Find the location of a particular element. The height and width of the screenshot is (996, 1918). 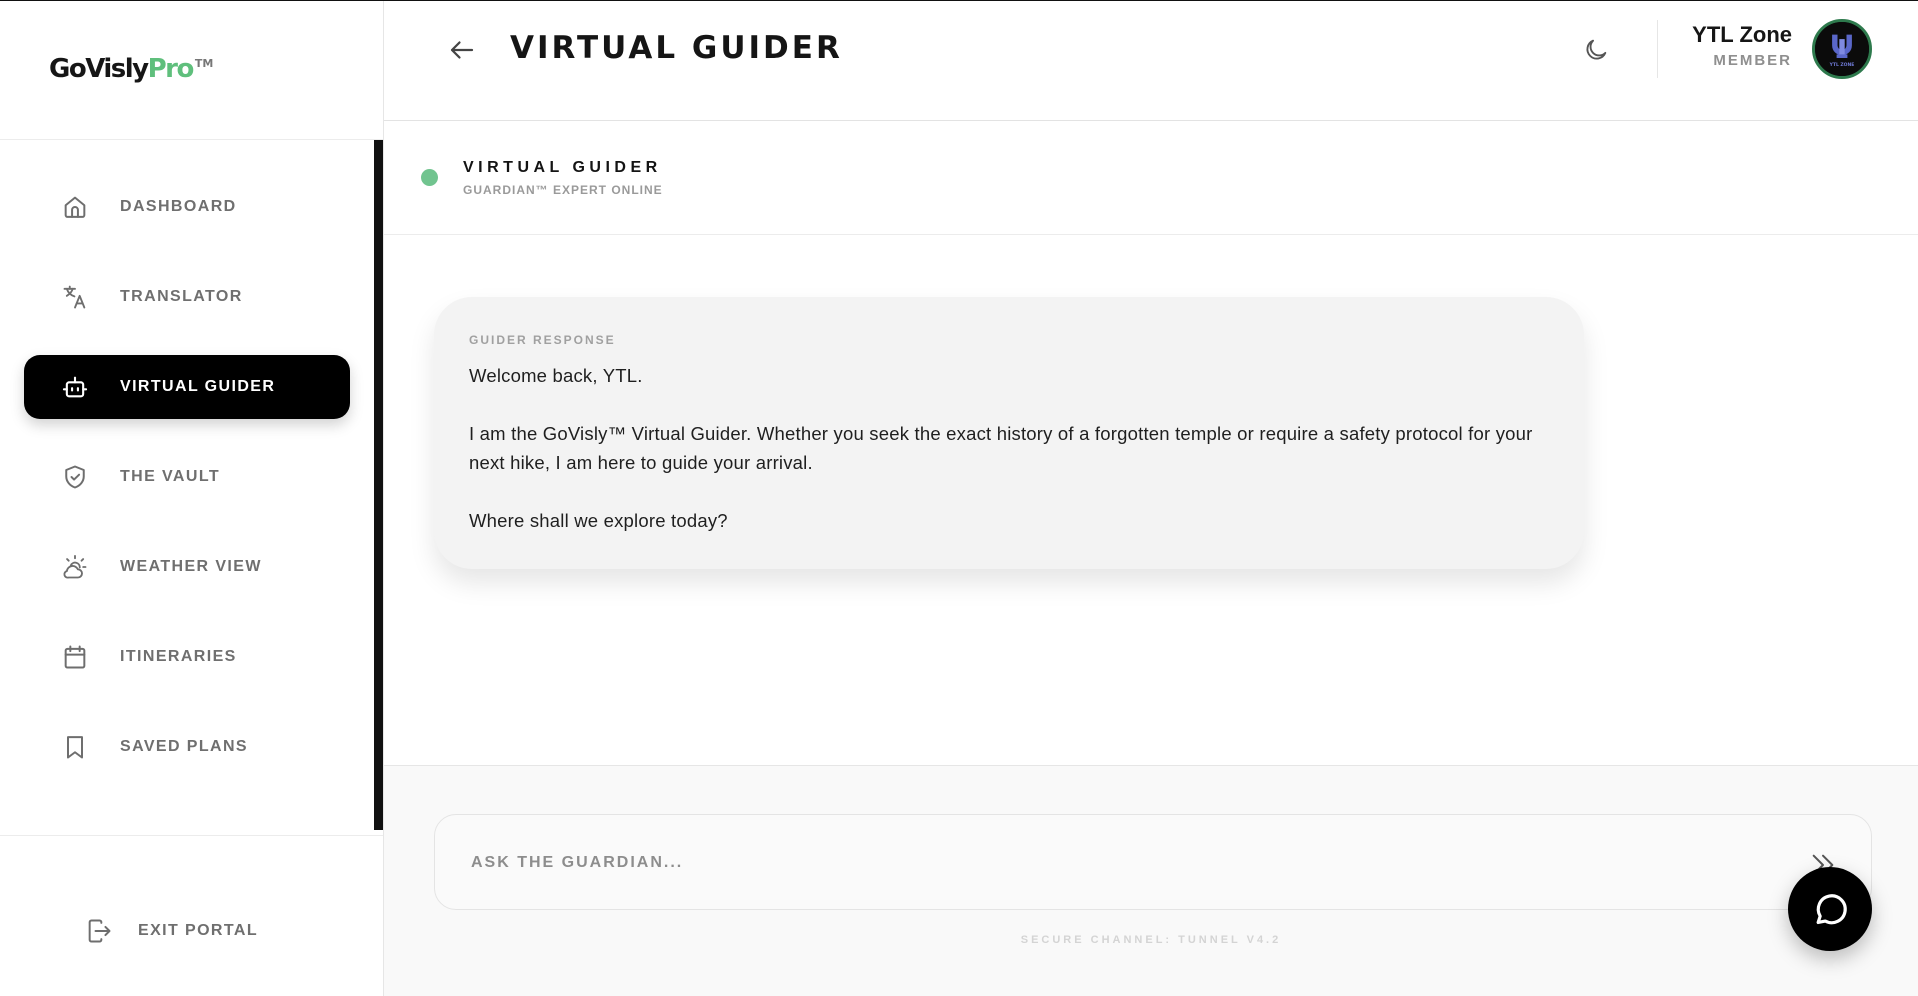

sidebar-item-itineraries: ITINERARIES is located at coordinates (187, 657).